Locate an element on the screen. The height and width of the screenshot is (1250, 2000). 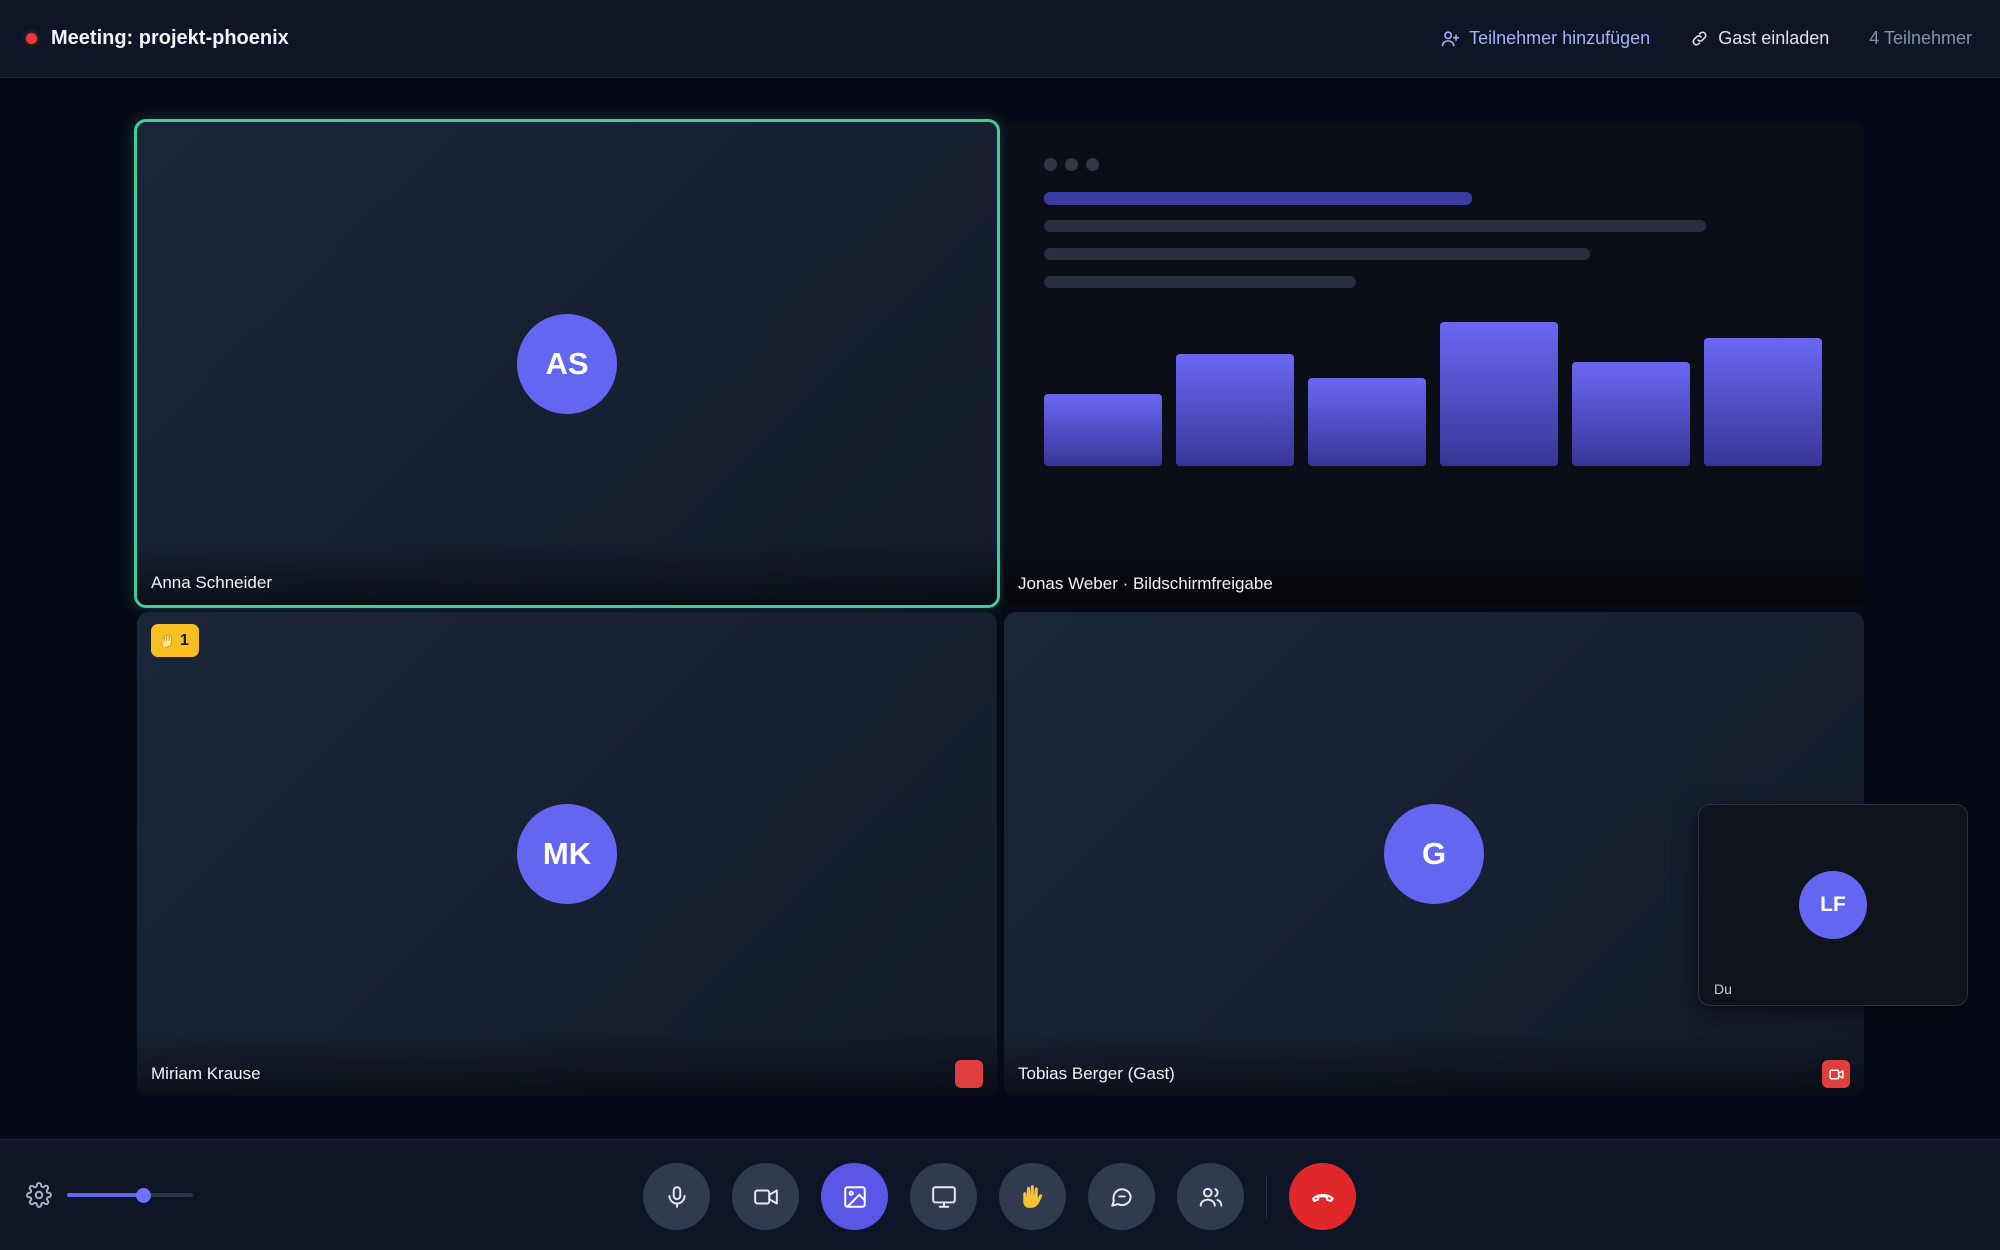
meeting-title-group: Meeting: projekt-phoenix is located at coordinates (157, 38).